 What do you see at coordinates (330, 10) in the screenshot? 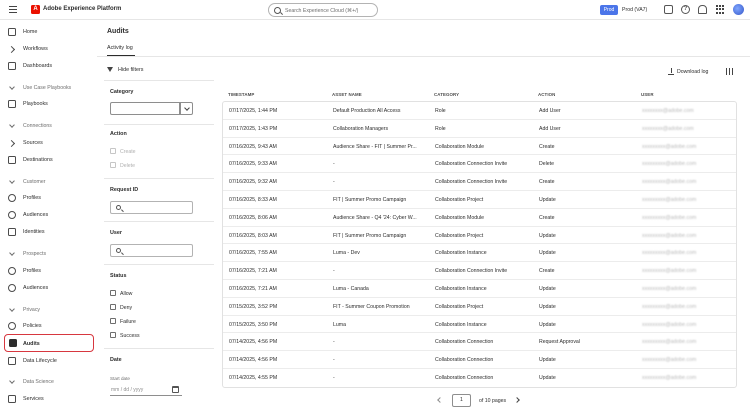
I see `search-input` at bounding box center [330, 10].